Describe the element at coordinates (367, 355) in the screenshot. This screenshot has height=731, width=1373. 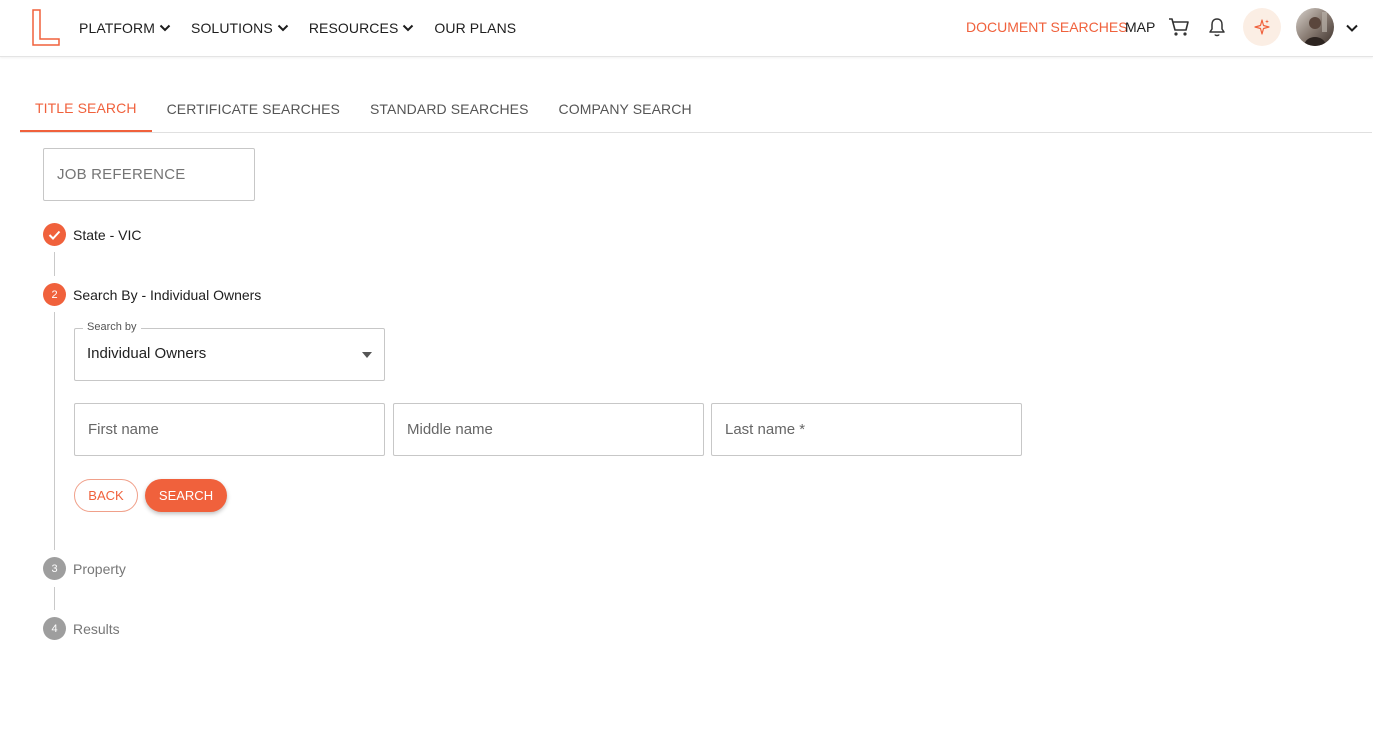
I see `dropdown-arrow-icon` at that location.